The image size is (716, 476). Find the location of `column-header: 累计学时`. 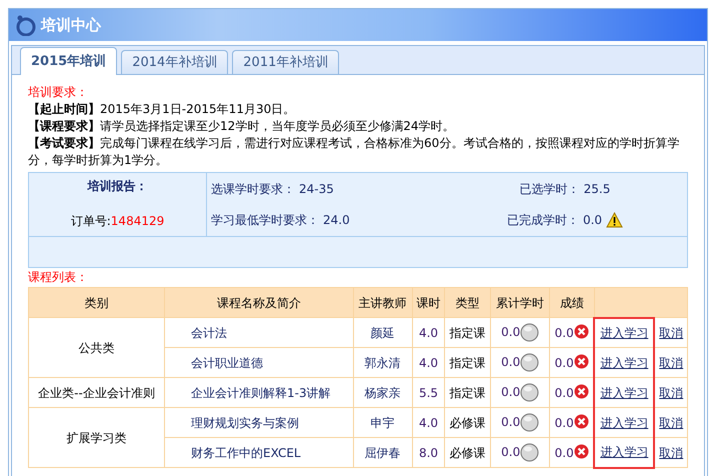

column-header: 累计学时 is located at coordinates (520, 303).